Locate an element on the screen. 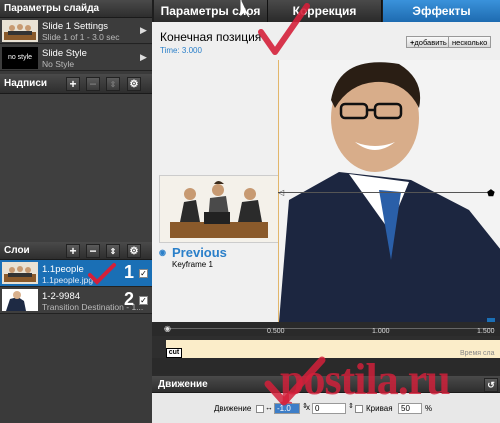 Image resolution: width=500 pixels, height=423 pixels. reset-icon: ↺ is located at coordinates (491, 385).